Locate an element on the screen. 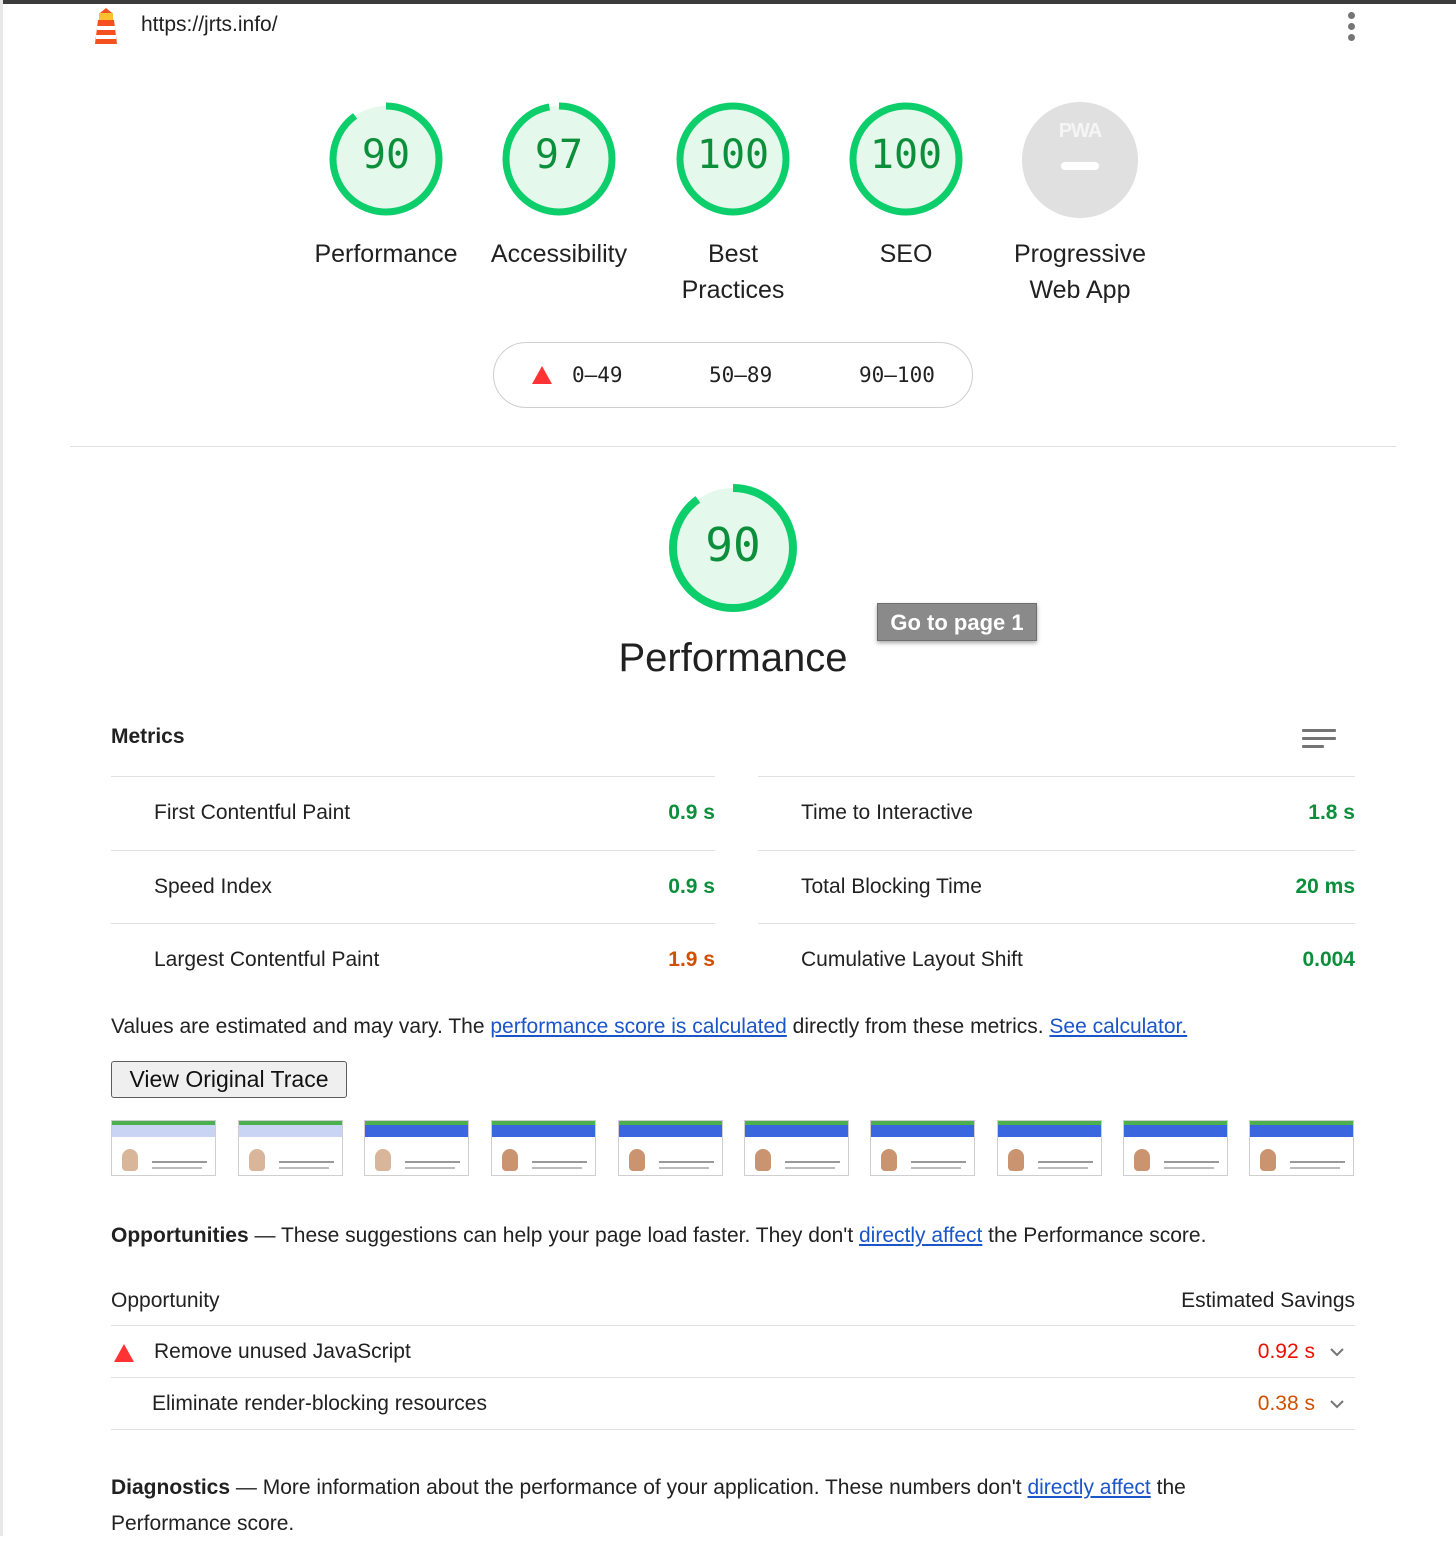 The image size is (1456, 1542). gauge-label: SEO is located at coordinates (906, 254).